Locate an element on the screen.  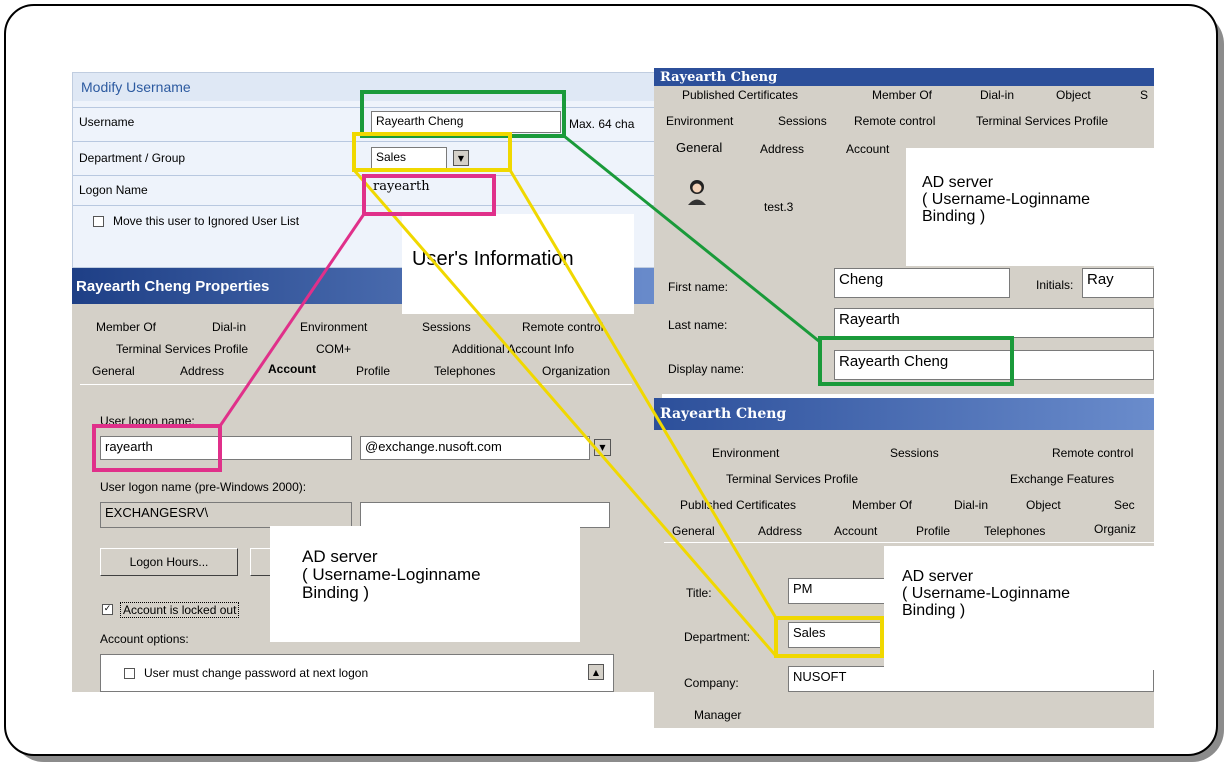
green-highlight-display-name is located at coordinates (916, 361).